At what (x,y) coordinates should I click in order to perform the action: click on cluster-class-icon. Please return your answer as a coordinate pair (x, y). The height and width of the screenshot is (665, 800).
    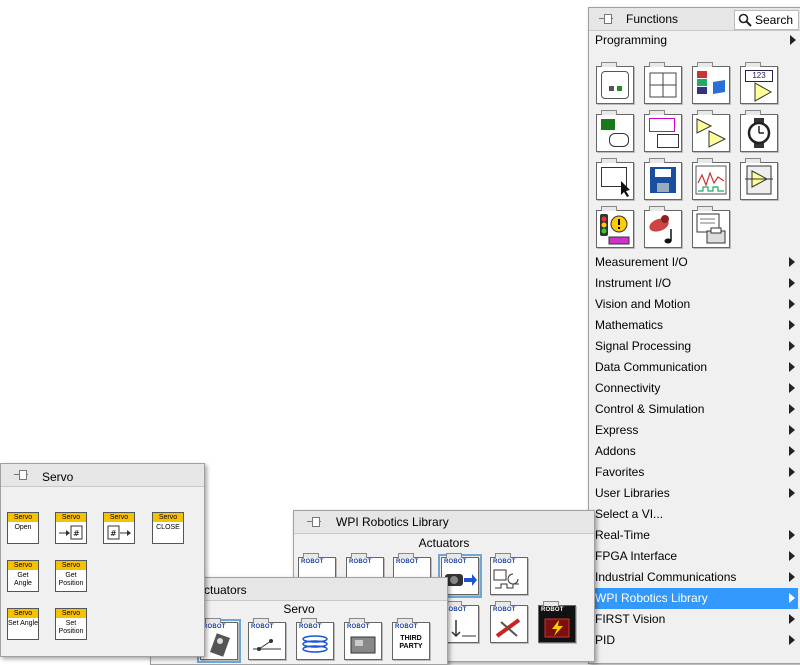
    Looking at the image, I should click on (711, 83).